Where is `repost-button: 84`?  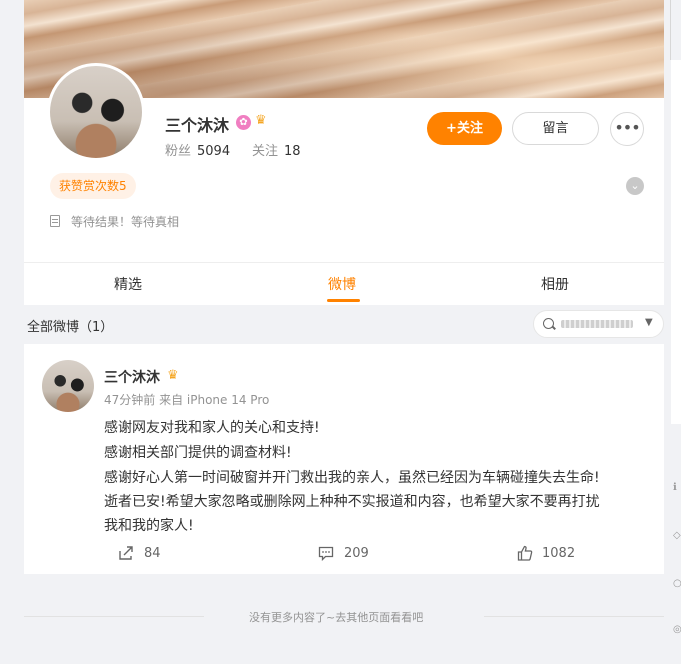
repost-button: 84 is located at coordinates (139, 553).